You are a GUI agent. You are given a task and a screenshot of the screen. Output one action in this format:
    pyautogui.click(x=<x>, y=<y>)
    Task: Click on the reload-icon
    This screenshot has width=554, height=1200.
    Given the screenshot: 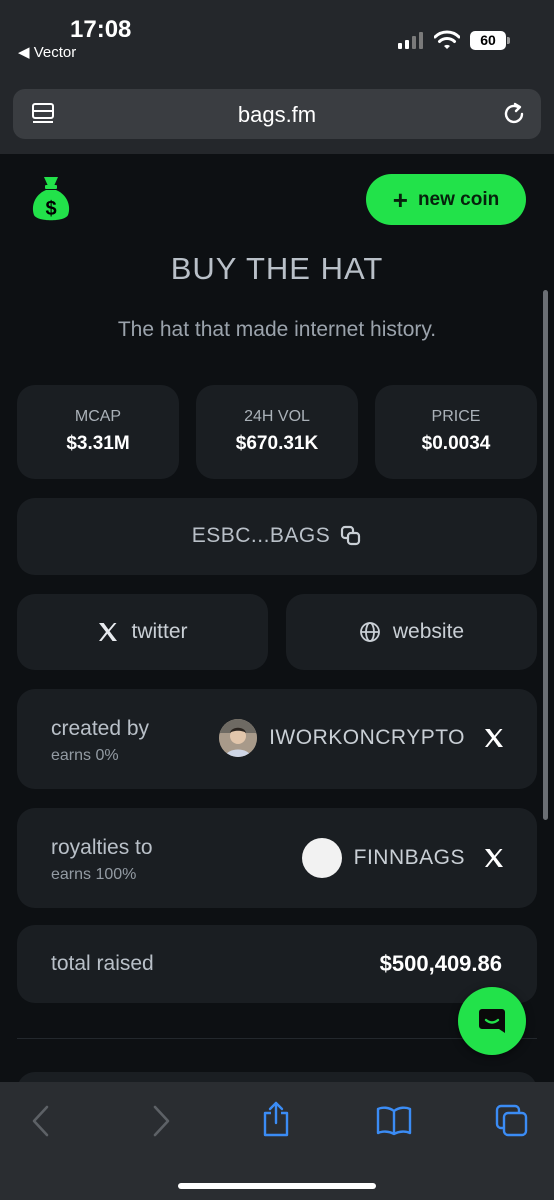 What is the action you would take?
    pyautogui.click(x=514, y=114)
    